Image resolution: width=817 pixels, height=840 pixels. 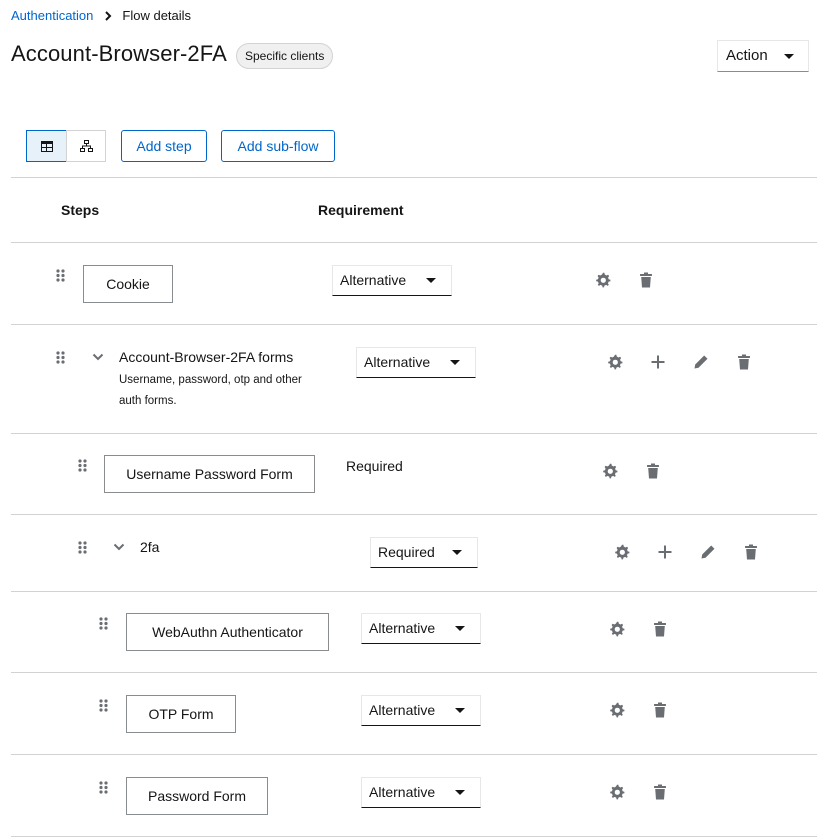 What do you see at coordinates (206, 357) in the screenshot?
I see `subflow-name: Account-Browser-2FA forms` at bounding box center [206, 357].